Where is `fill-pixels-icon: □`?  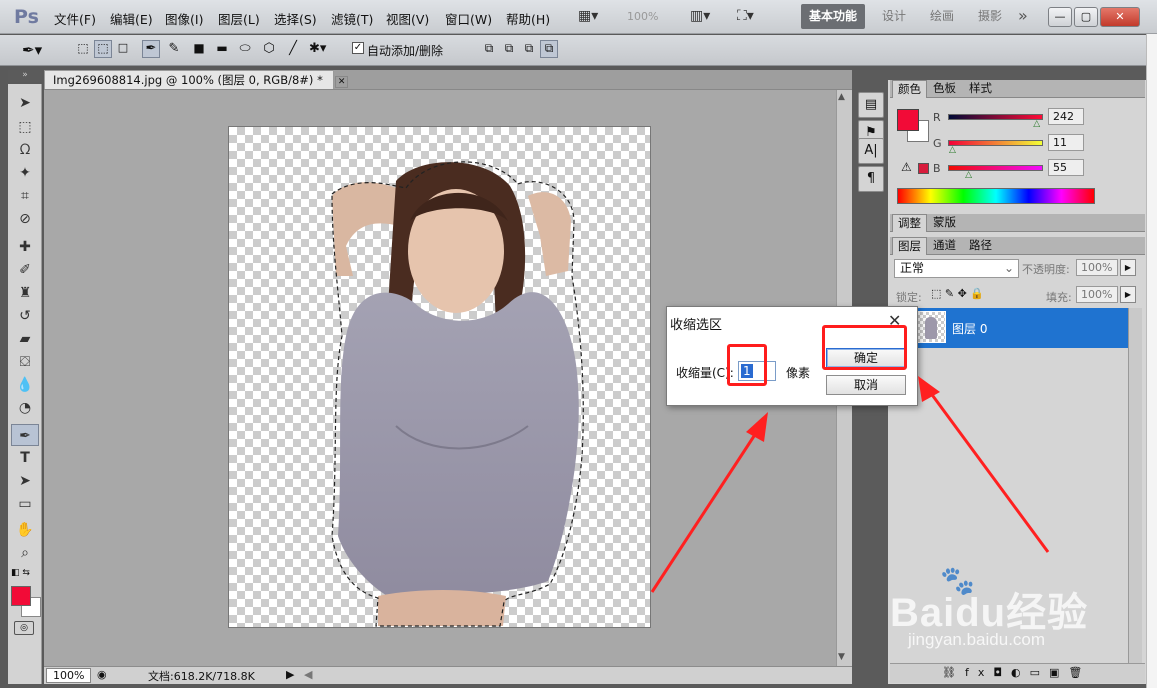 fill-pixels-icon: □ is located at coordinates (123, 49).